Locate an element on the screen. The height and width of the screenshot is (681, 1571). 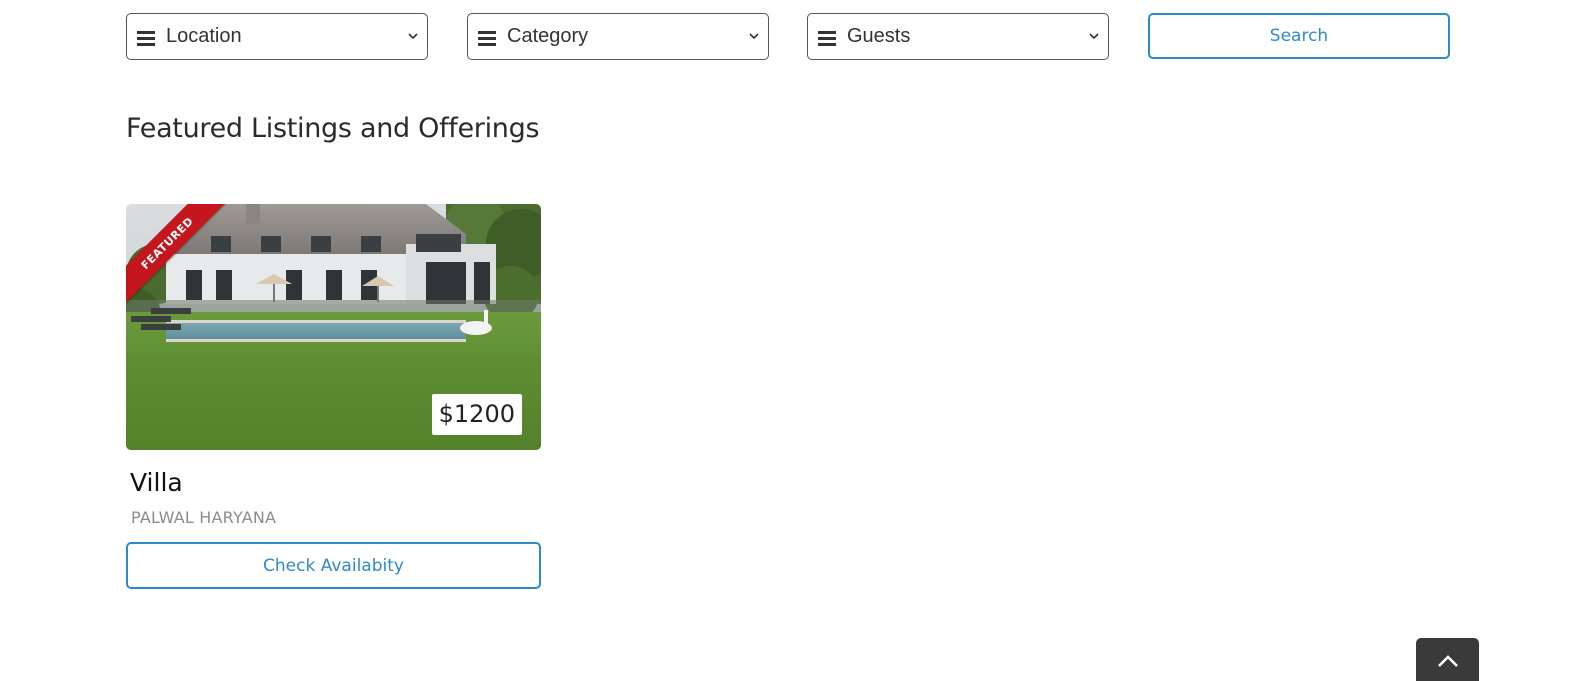
search-button: Search is located at coordinates (1299, 36).